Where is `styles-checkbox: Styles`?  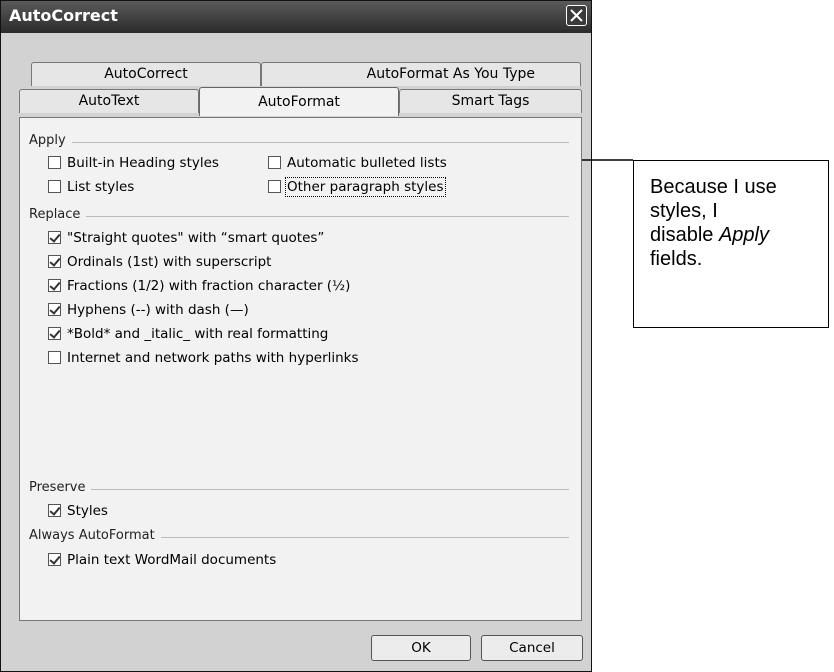 styles-checkbox: Styles is located at coordinates (78, 512).